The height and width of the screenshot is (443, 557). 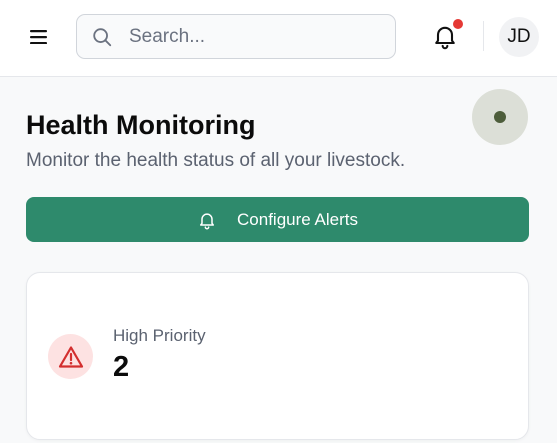 What do you see at coordinates (102, 37) in the screenshot?
I see `search-icon` at bounding box center [102, 37].